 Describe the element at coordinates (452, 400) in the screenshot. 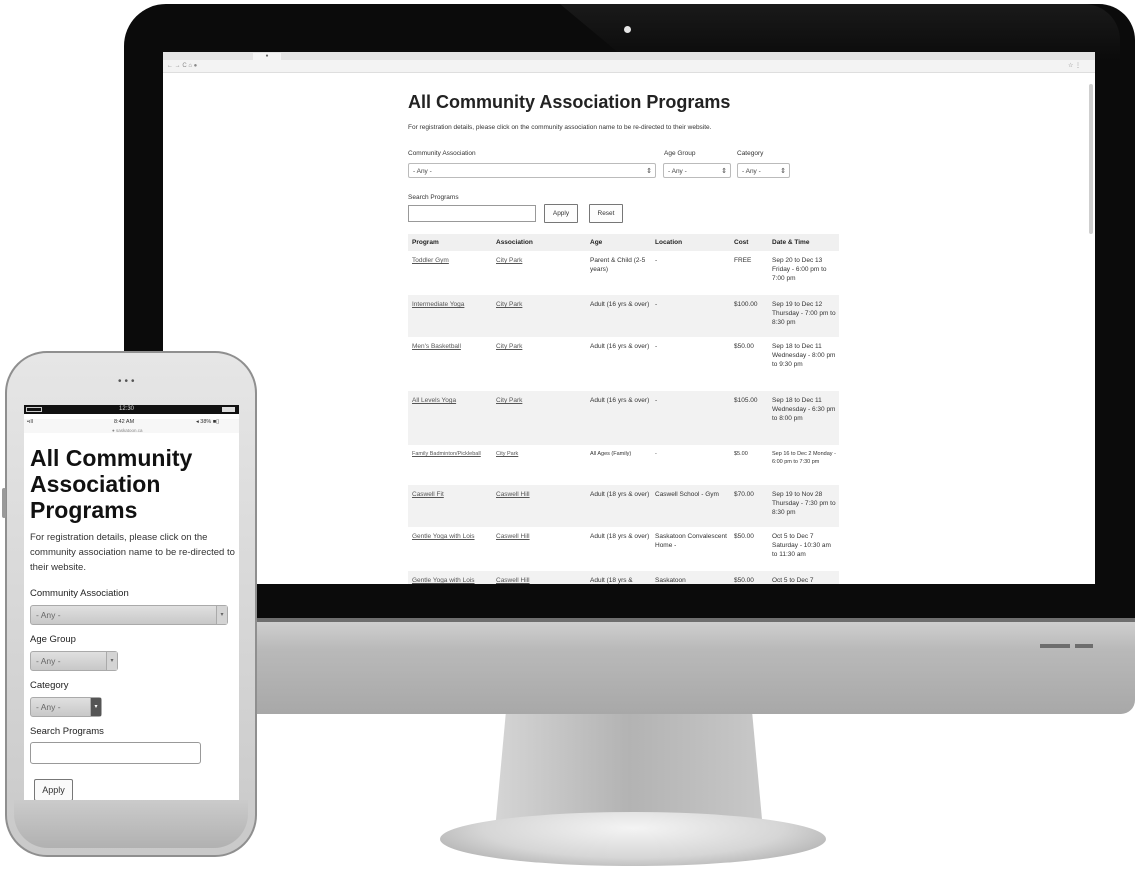

I see `program-link: All Levels Yoga` at that location.